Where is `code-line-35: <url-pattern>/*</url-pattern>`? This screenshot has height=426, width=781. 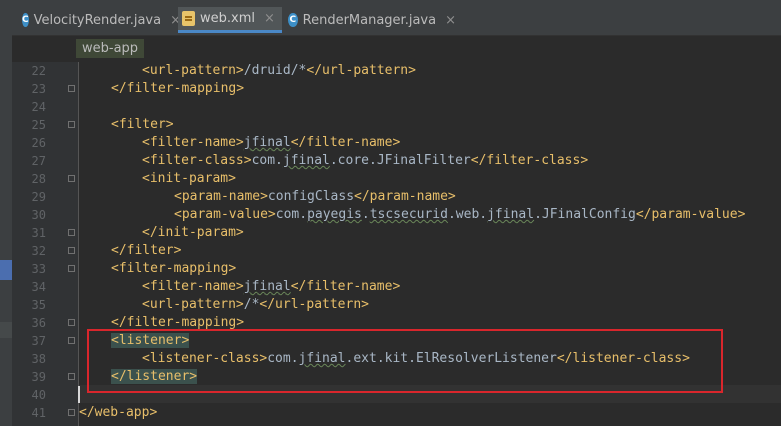 code-line-35: <url-pattern>/*</url-pattern> is located at coordinates (255, 305).